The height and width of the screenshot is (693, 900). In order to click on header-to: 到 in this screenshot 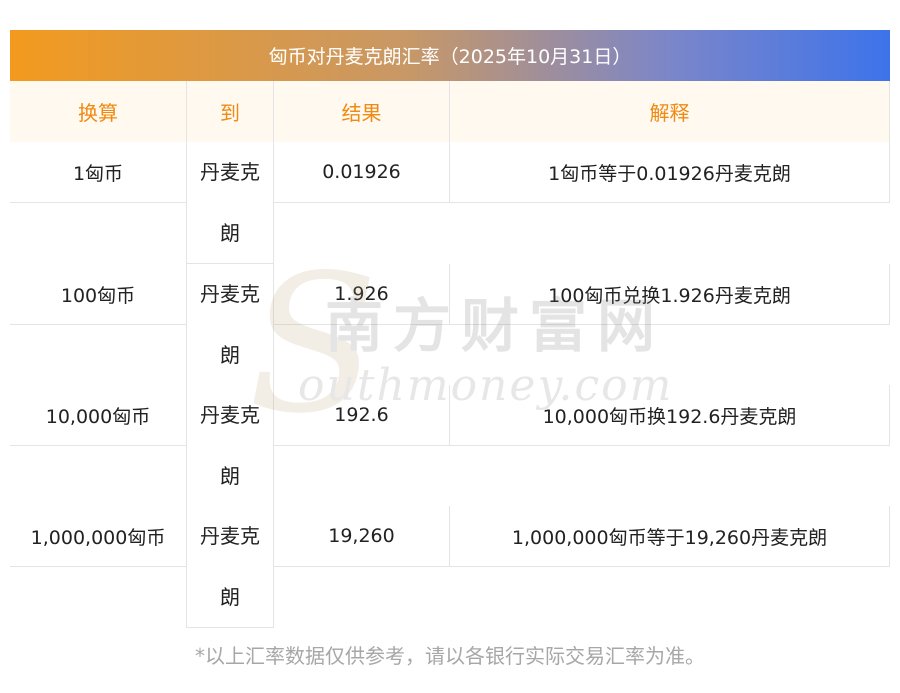, I will do `click(230, 111)`.